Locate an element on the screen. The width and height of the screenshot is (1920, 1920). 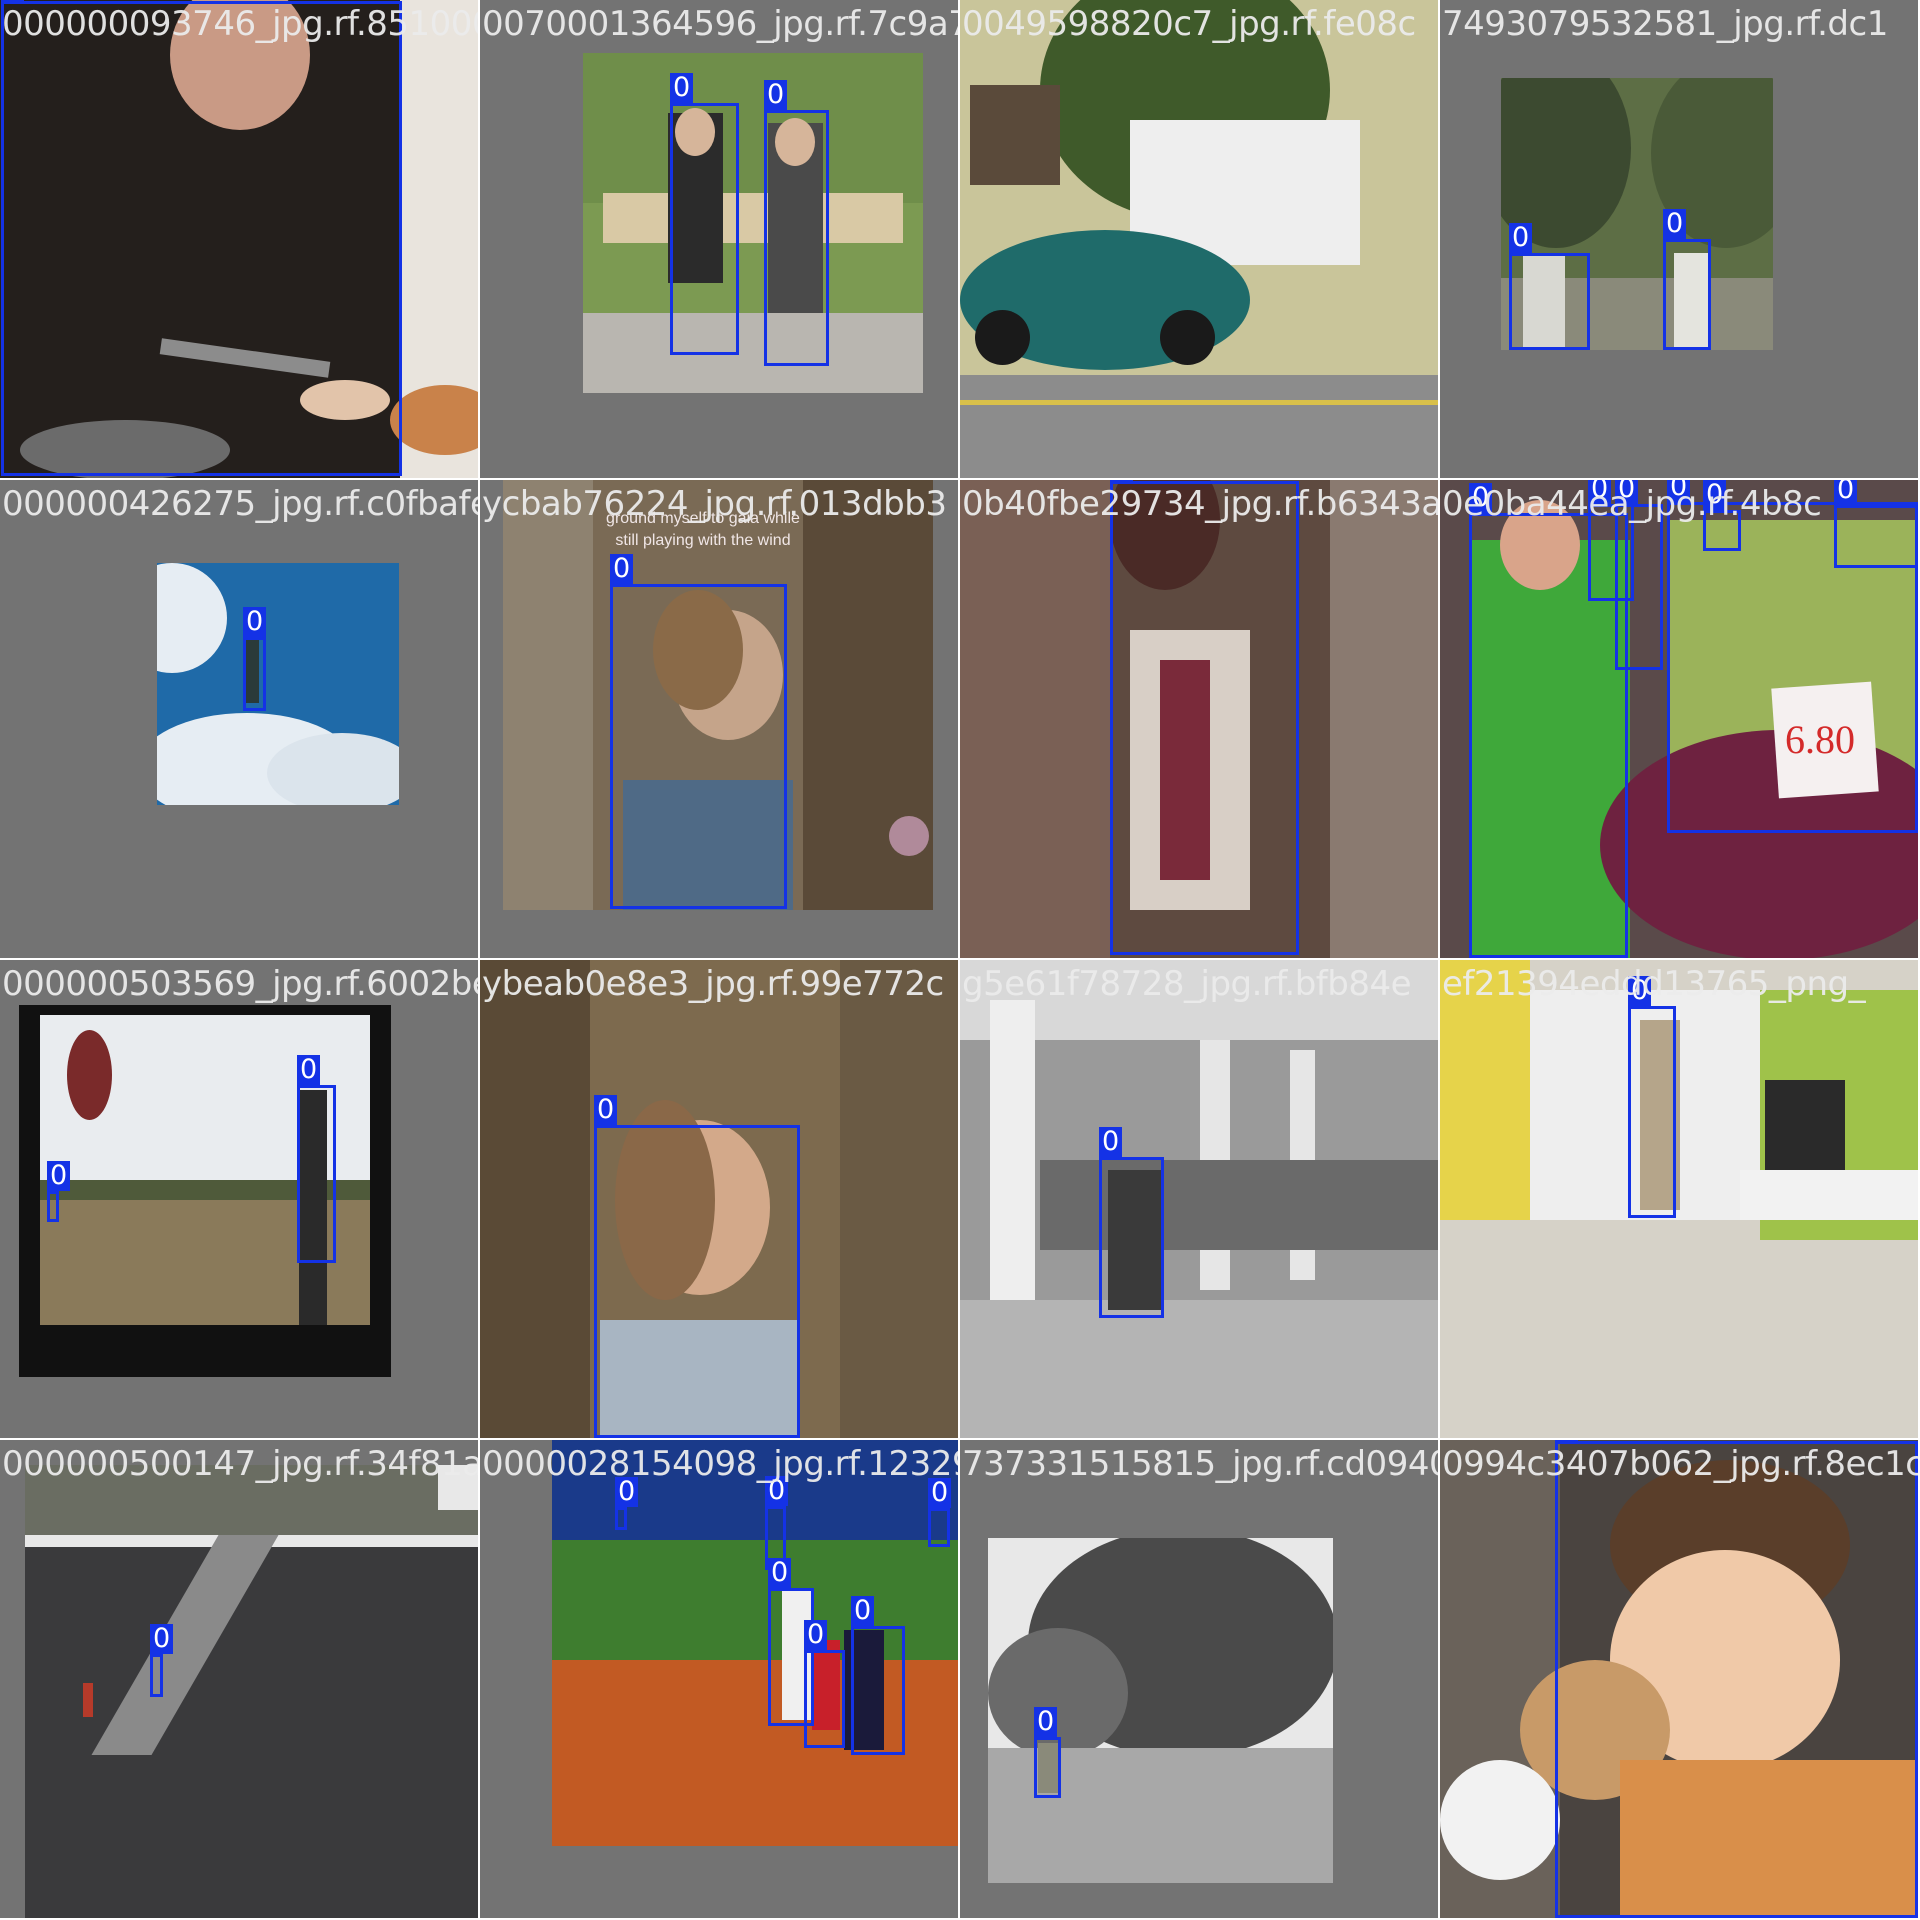
porch-walkway-photo is located at coordinates (1199, 1199).